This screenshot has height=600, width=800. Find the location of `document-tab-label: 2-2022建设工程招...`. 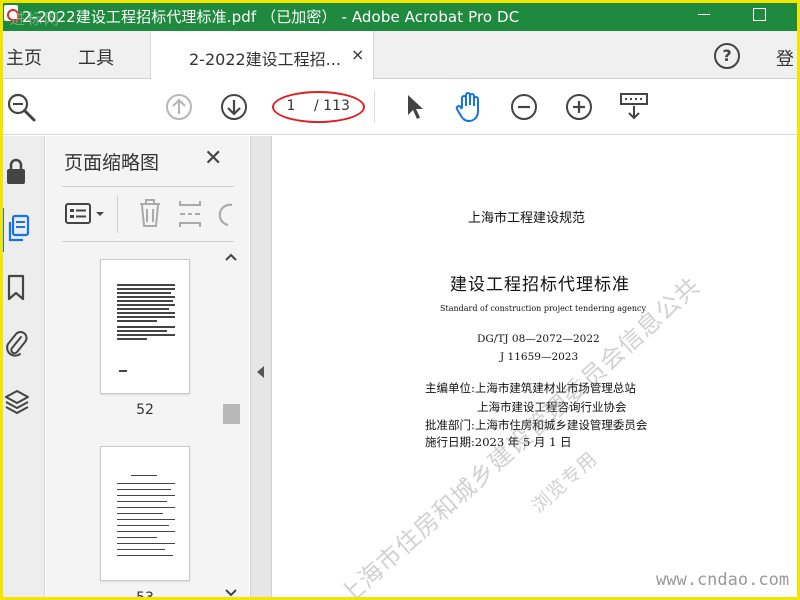

document-tab-label: 2-2022建设工程招... is located at coordinates (265, 59).